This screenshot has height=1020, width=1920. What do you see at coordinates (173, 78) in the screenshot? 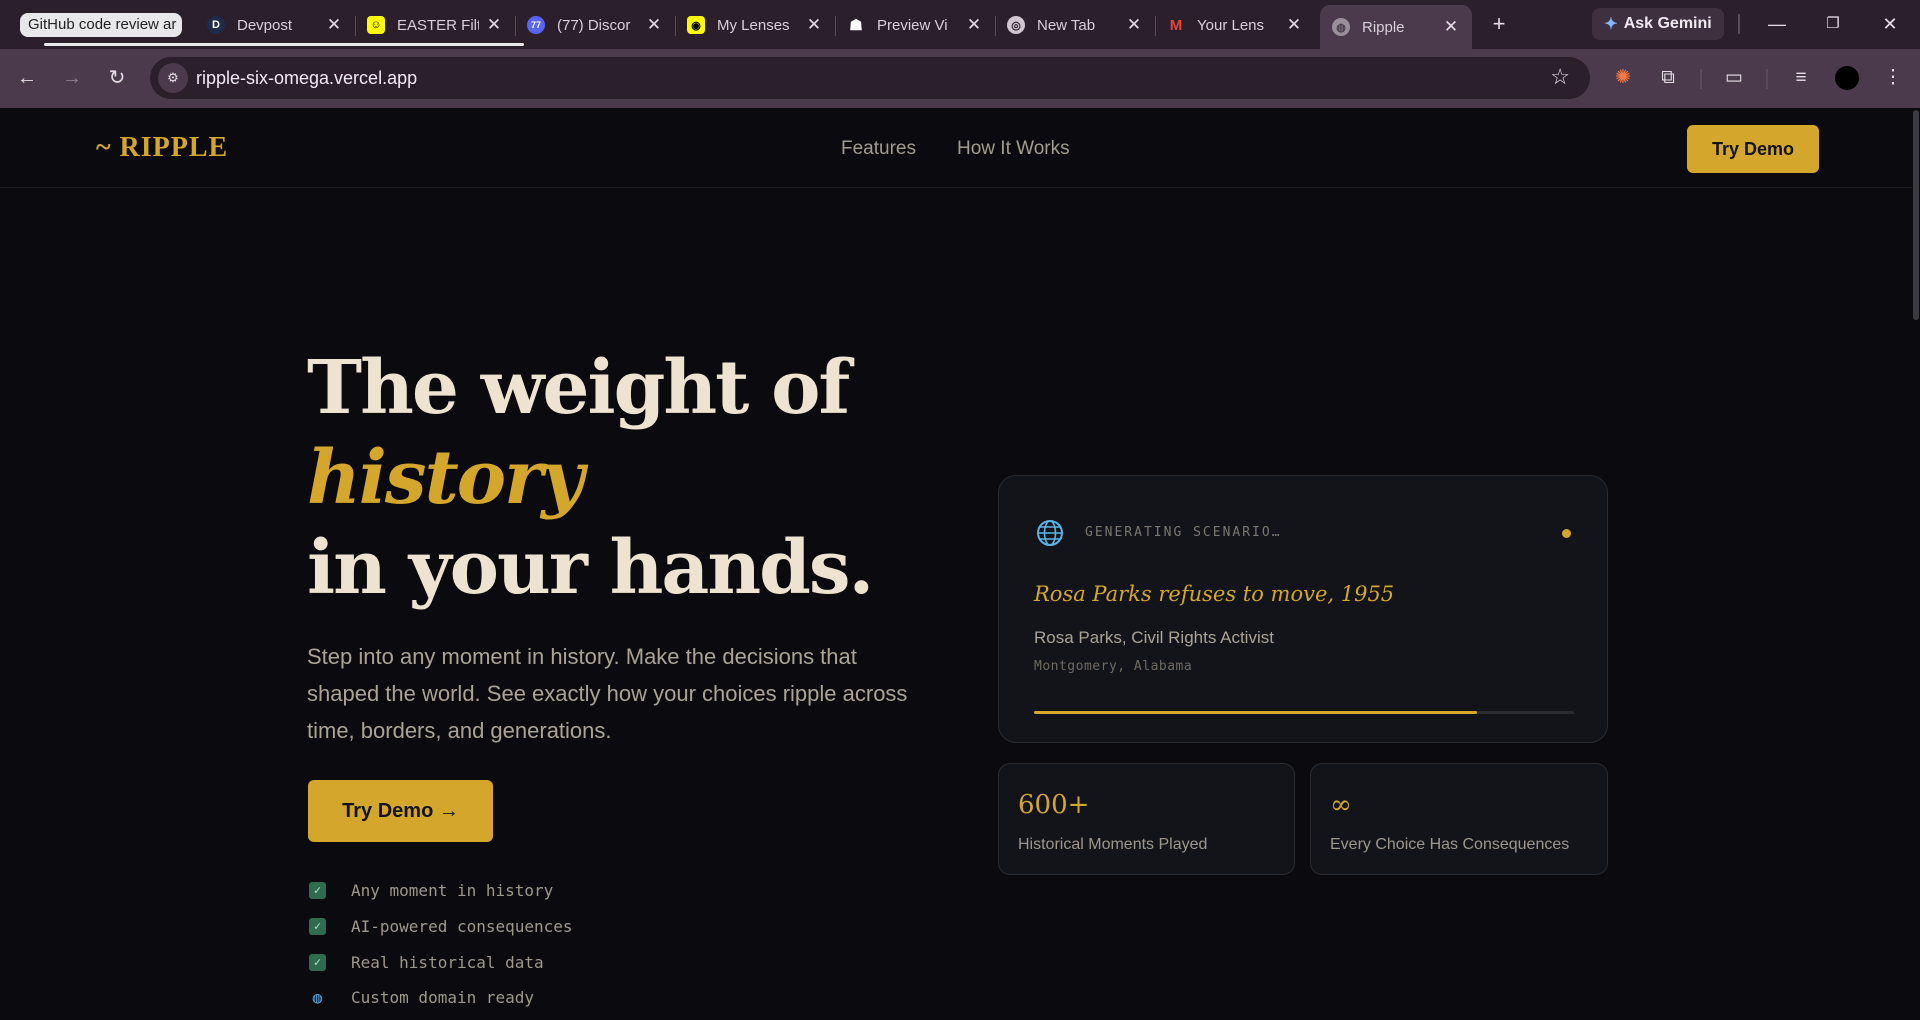
I see `site-info-icon: ⚙` at bounding box center [173, 78].